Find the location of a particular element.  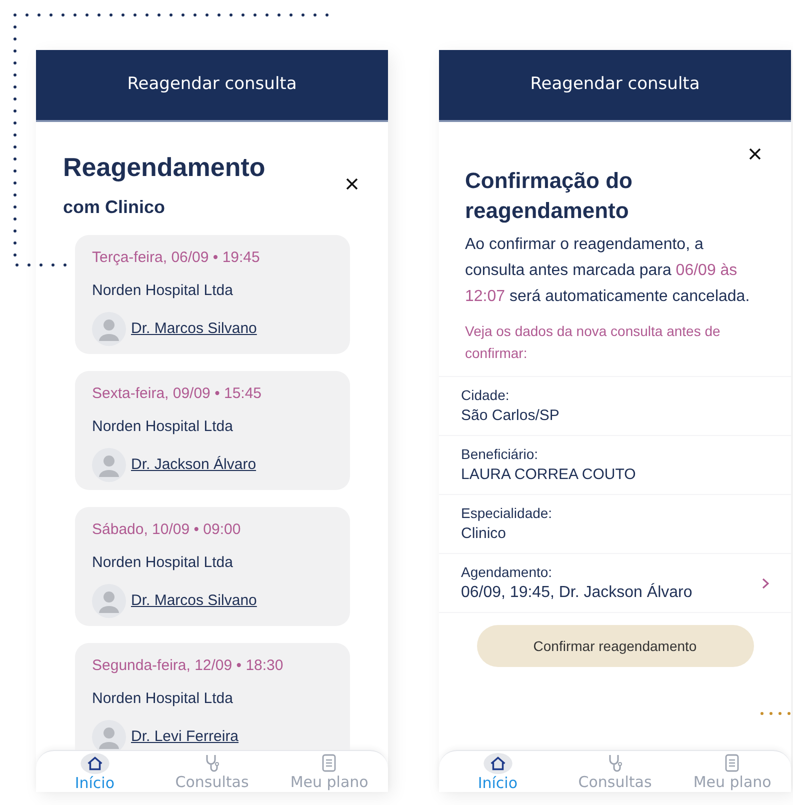

detail-value: São Carlos/SP is located at coordinates (510, 416).